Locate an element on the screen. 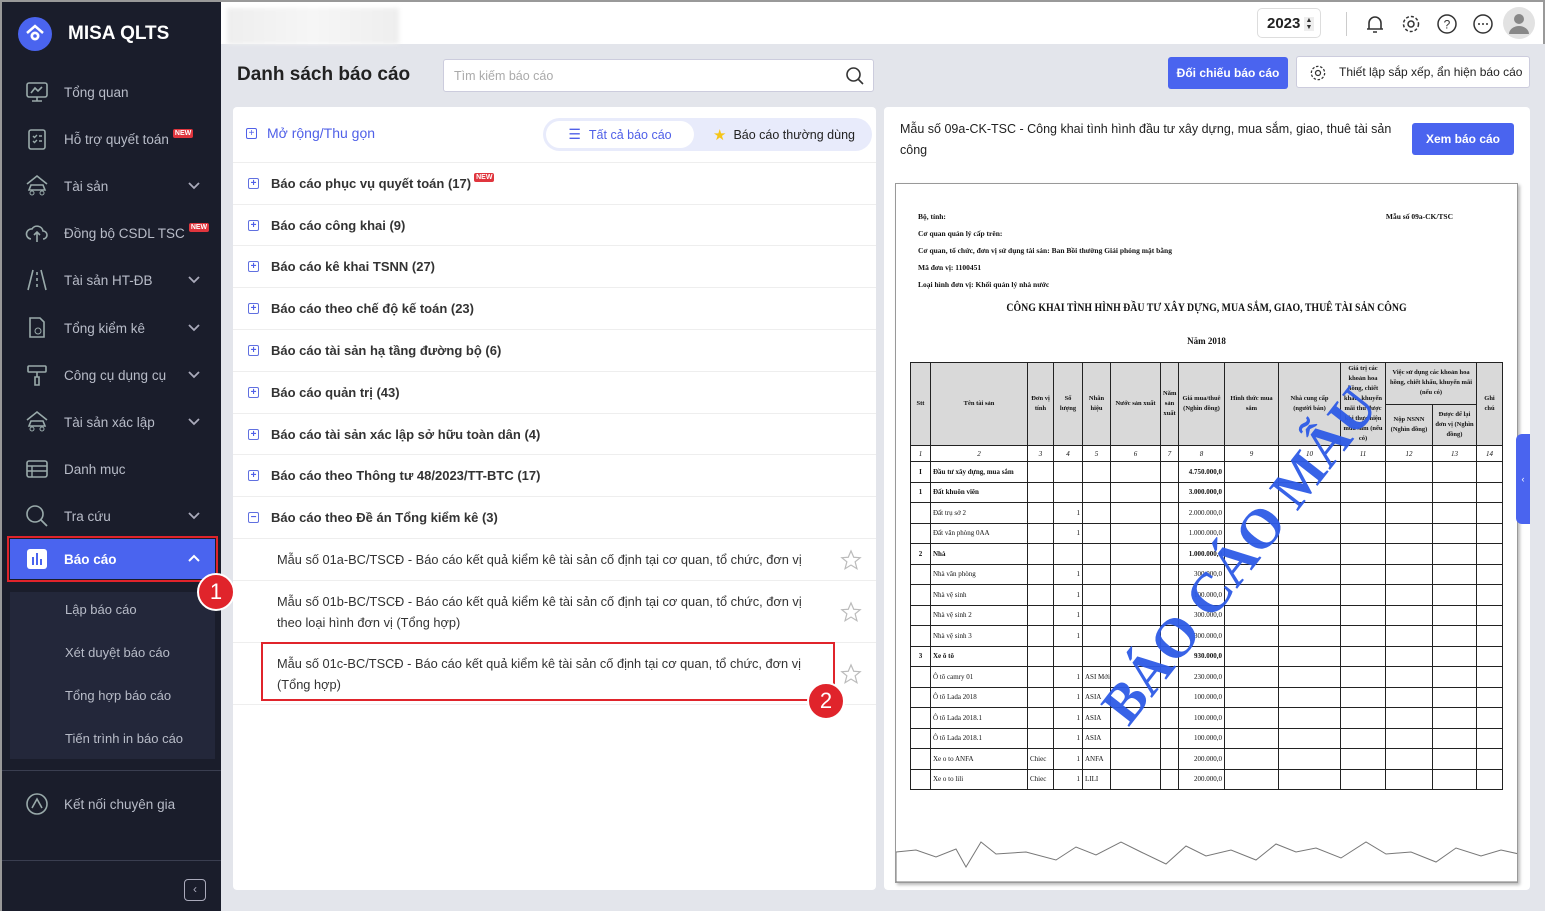  report-group-row: + Báo cáo phục vụ quyết toán (17) NEW is located at coordinates (554, 183).